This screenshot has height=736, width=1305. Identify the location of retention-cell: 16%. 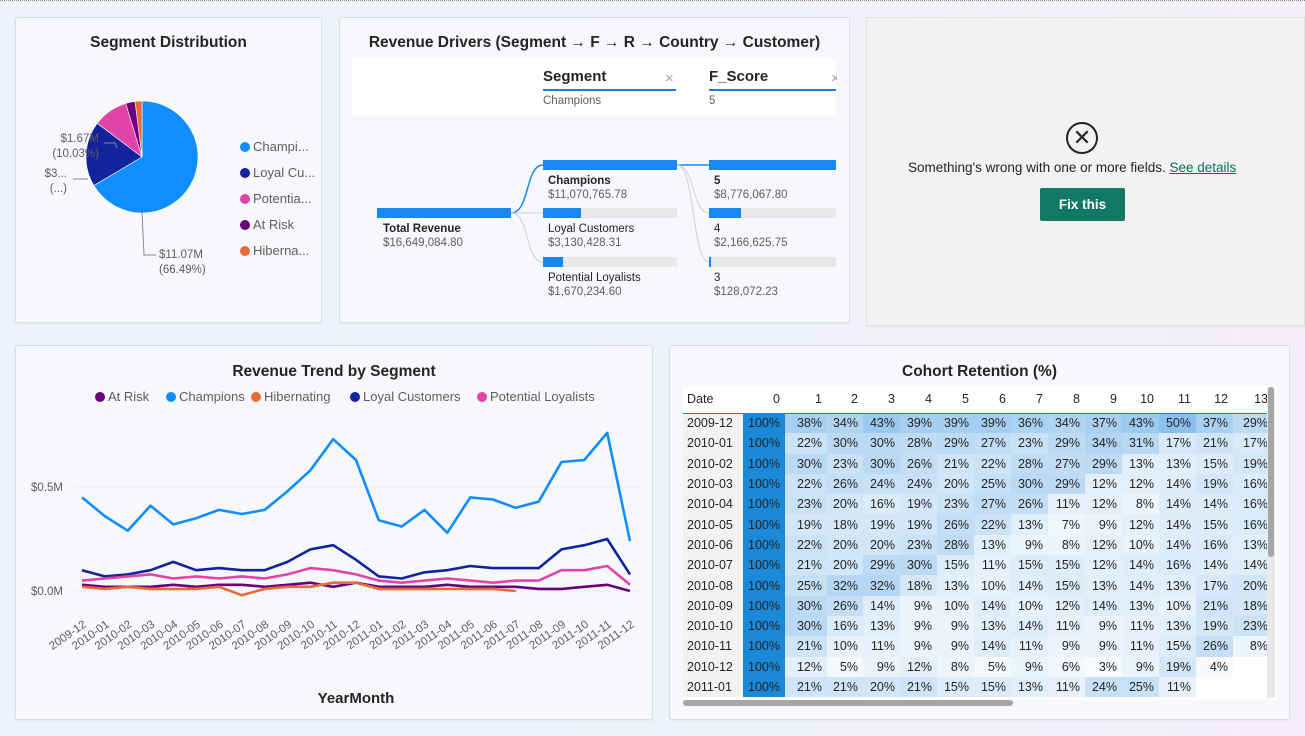
(881, 504).